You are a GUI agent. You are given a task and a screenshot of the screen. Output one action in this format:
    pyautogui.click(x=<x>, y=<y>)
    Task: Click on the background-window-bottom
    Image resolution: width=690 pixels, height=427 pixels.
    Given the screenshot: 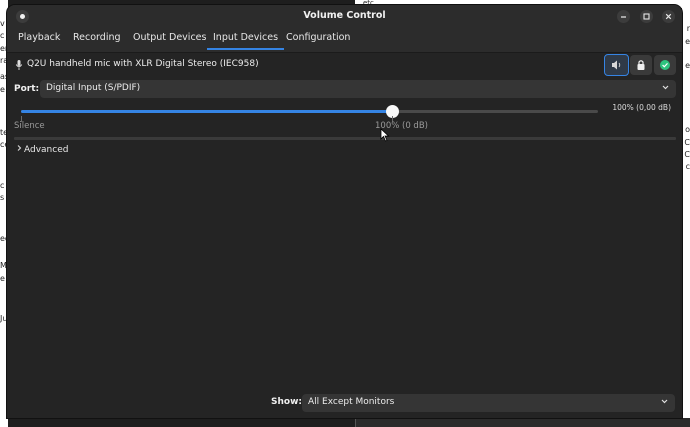 What is the action you would take?
    pyautogui.click(x=522, y=422)
    